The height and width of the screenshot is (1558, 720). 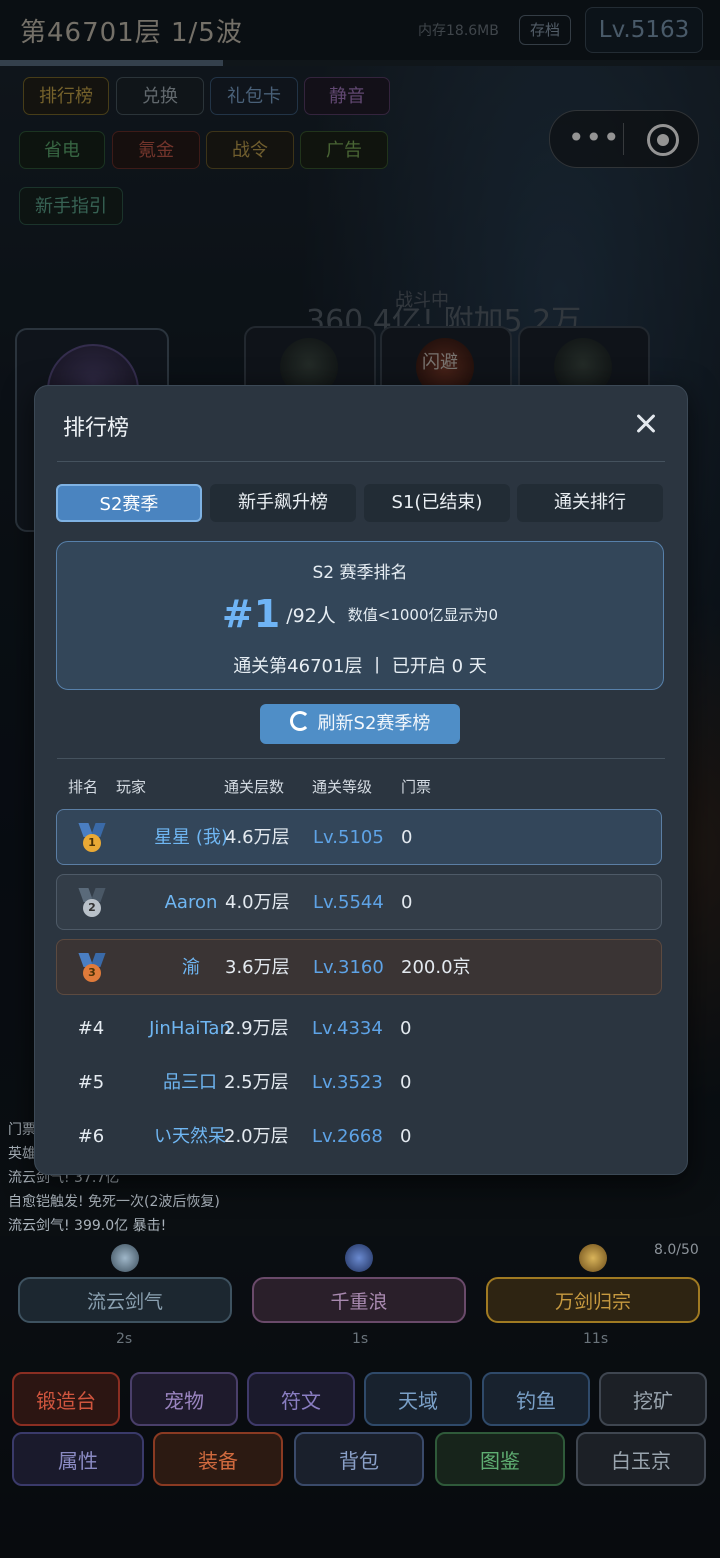 What do you see at coordinates (347, 1082) in the screenshot?
I see `cleared-level: Lv.3523` at bounding box center [347, 1082].